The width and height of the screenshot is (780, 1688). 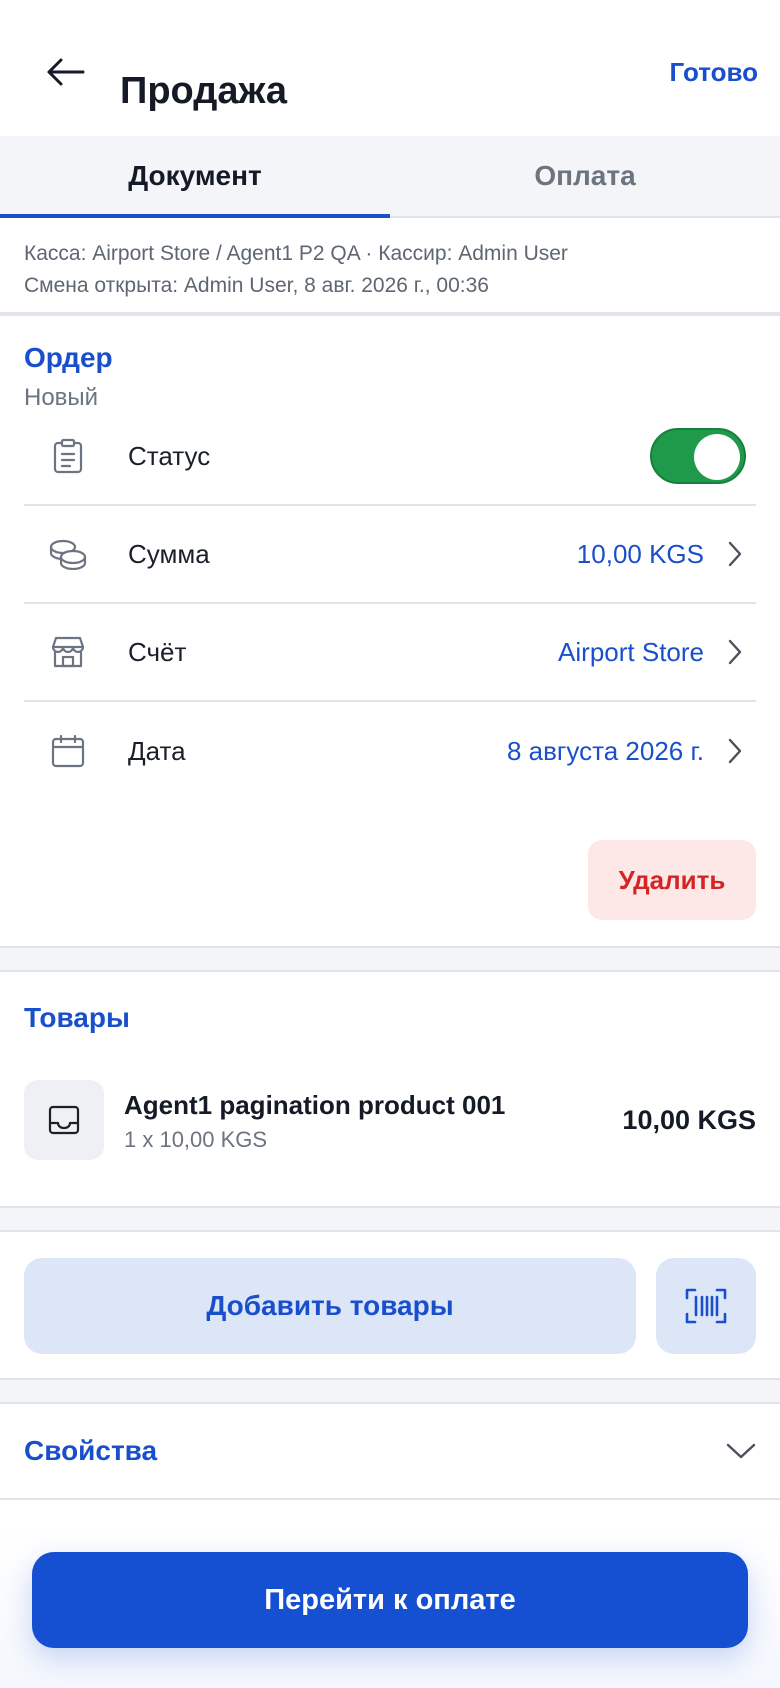 What do you see at coordinates (330, 1306) in the screenshot?
I see `add-goods-button: Добавить товары` at bounding box center [330, 1306].